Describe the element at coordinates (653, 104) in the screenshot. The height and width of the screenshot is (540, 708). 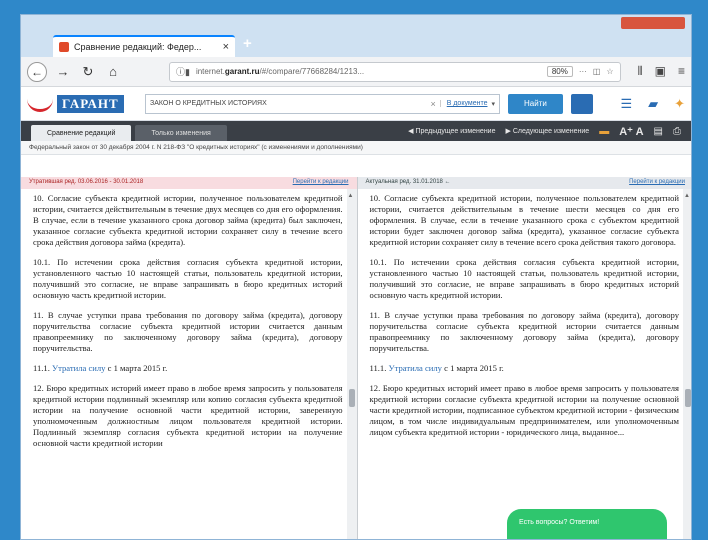
I see `chat-icon: ▰` at that location.